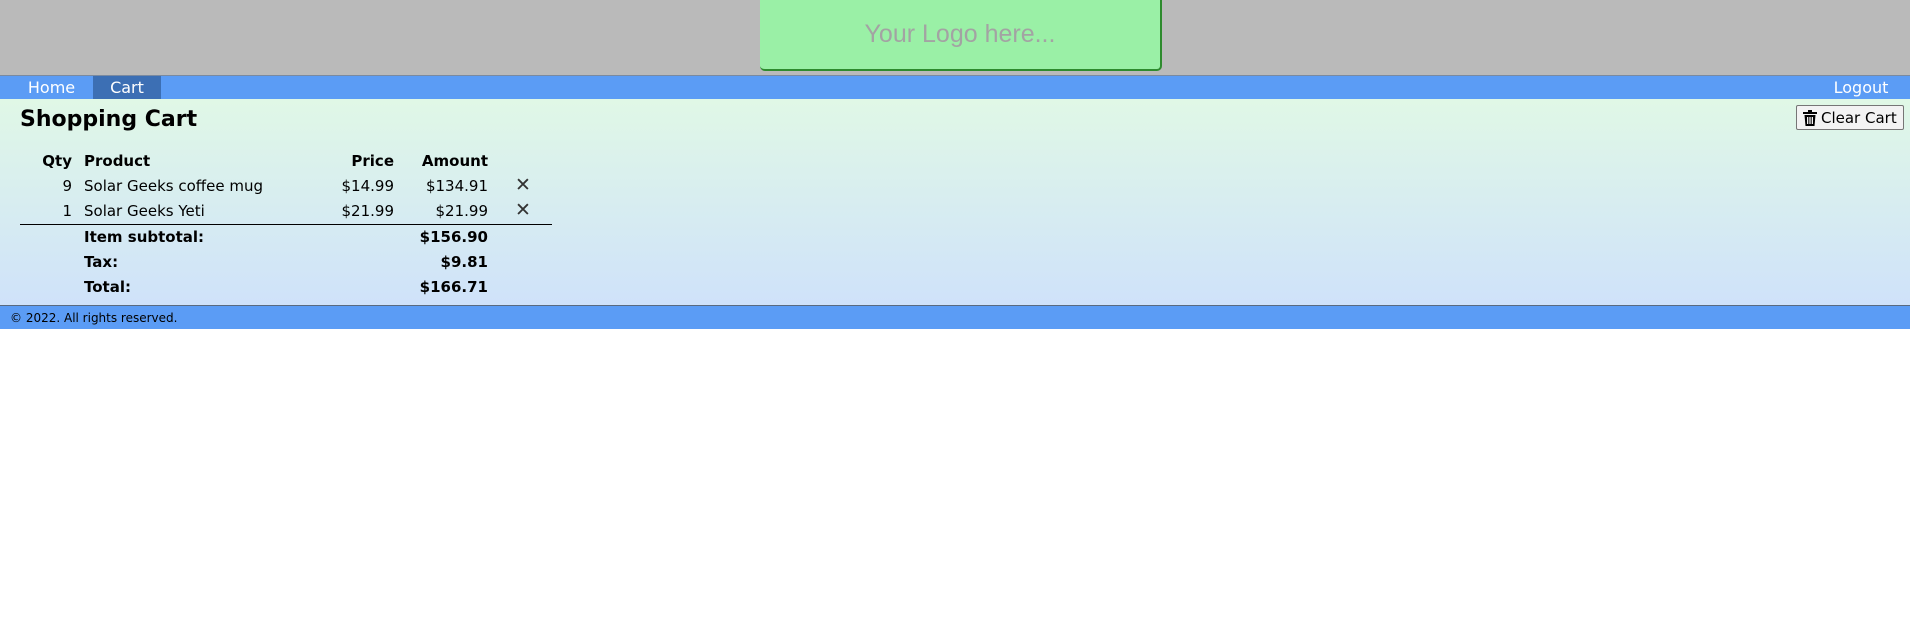 The width and height of the screenshot is (1910, 631). What do you see at coordinates (67, 186) in the screenshot?
I see `item-qty: 9` at bounding box center [67, 186].